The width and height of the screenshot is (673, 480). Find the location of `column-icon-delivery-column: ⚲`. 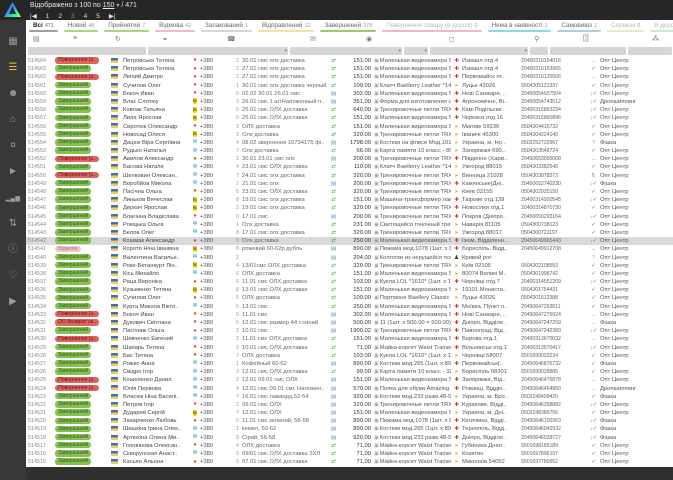

column-icon-delivery-column: ⚲ is located at coordinates (536, 39).